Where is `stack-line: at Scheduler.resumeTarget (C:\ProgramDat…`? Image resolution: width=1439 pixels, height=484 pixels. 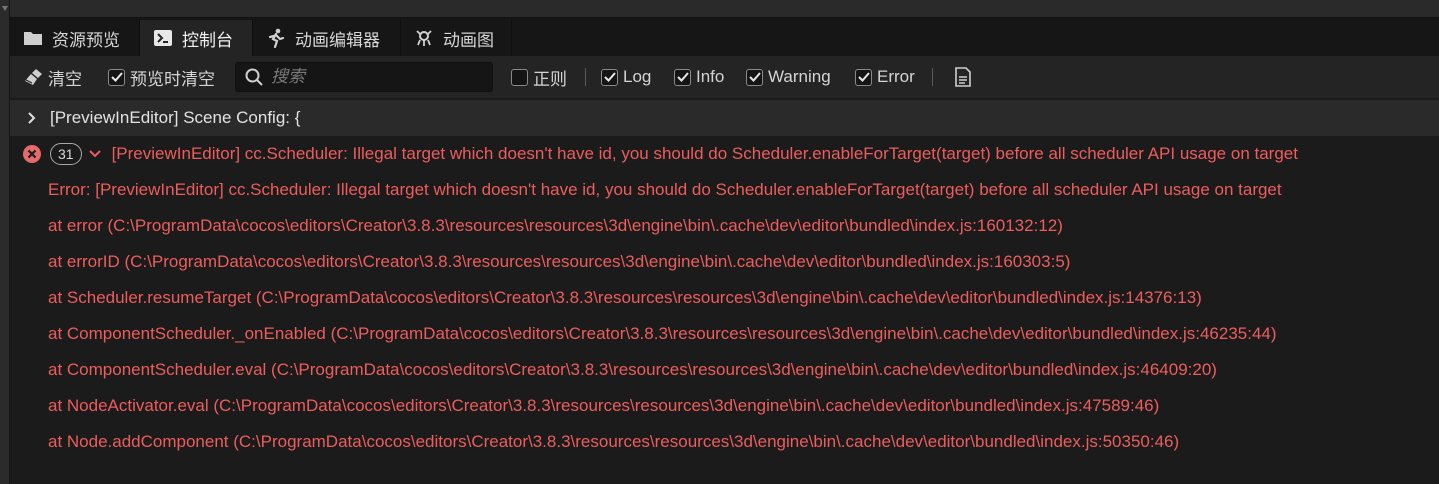 stack-line: at Scheduler.resumeTarget (C:\ProgramDat… is located at coordinates (625, 297).